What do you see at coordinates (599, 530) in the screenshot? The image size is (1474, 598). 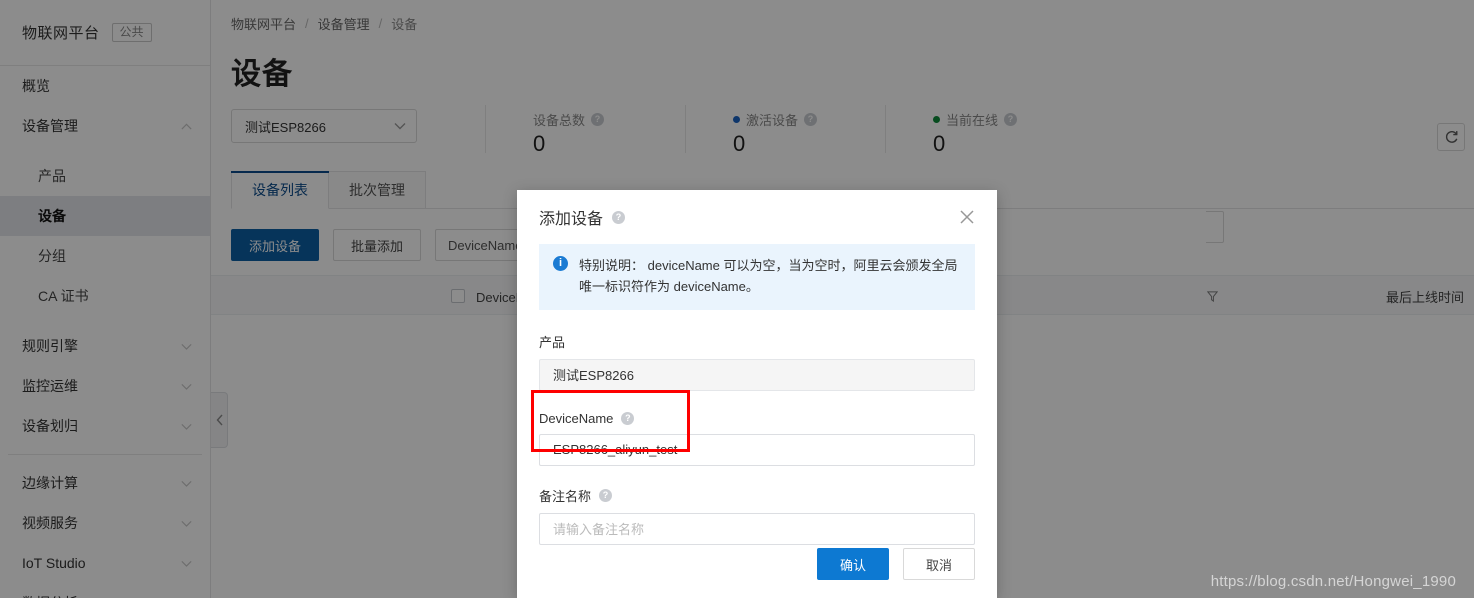 I see `field-placeholder: 请输入备注名称` at bounding box center [599, 530].